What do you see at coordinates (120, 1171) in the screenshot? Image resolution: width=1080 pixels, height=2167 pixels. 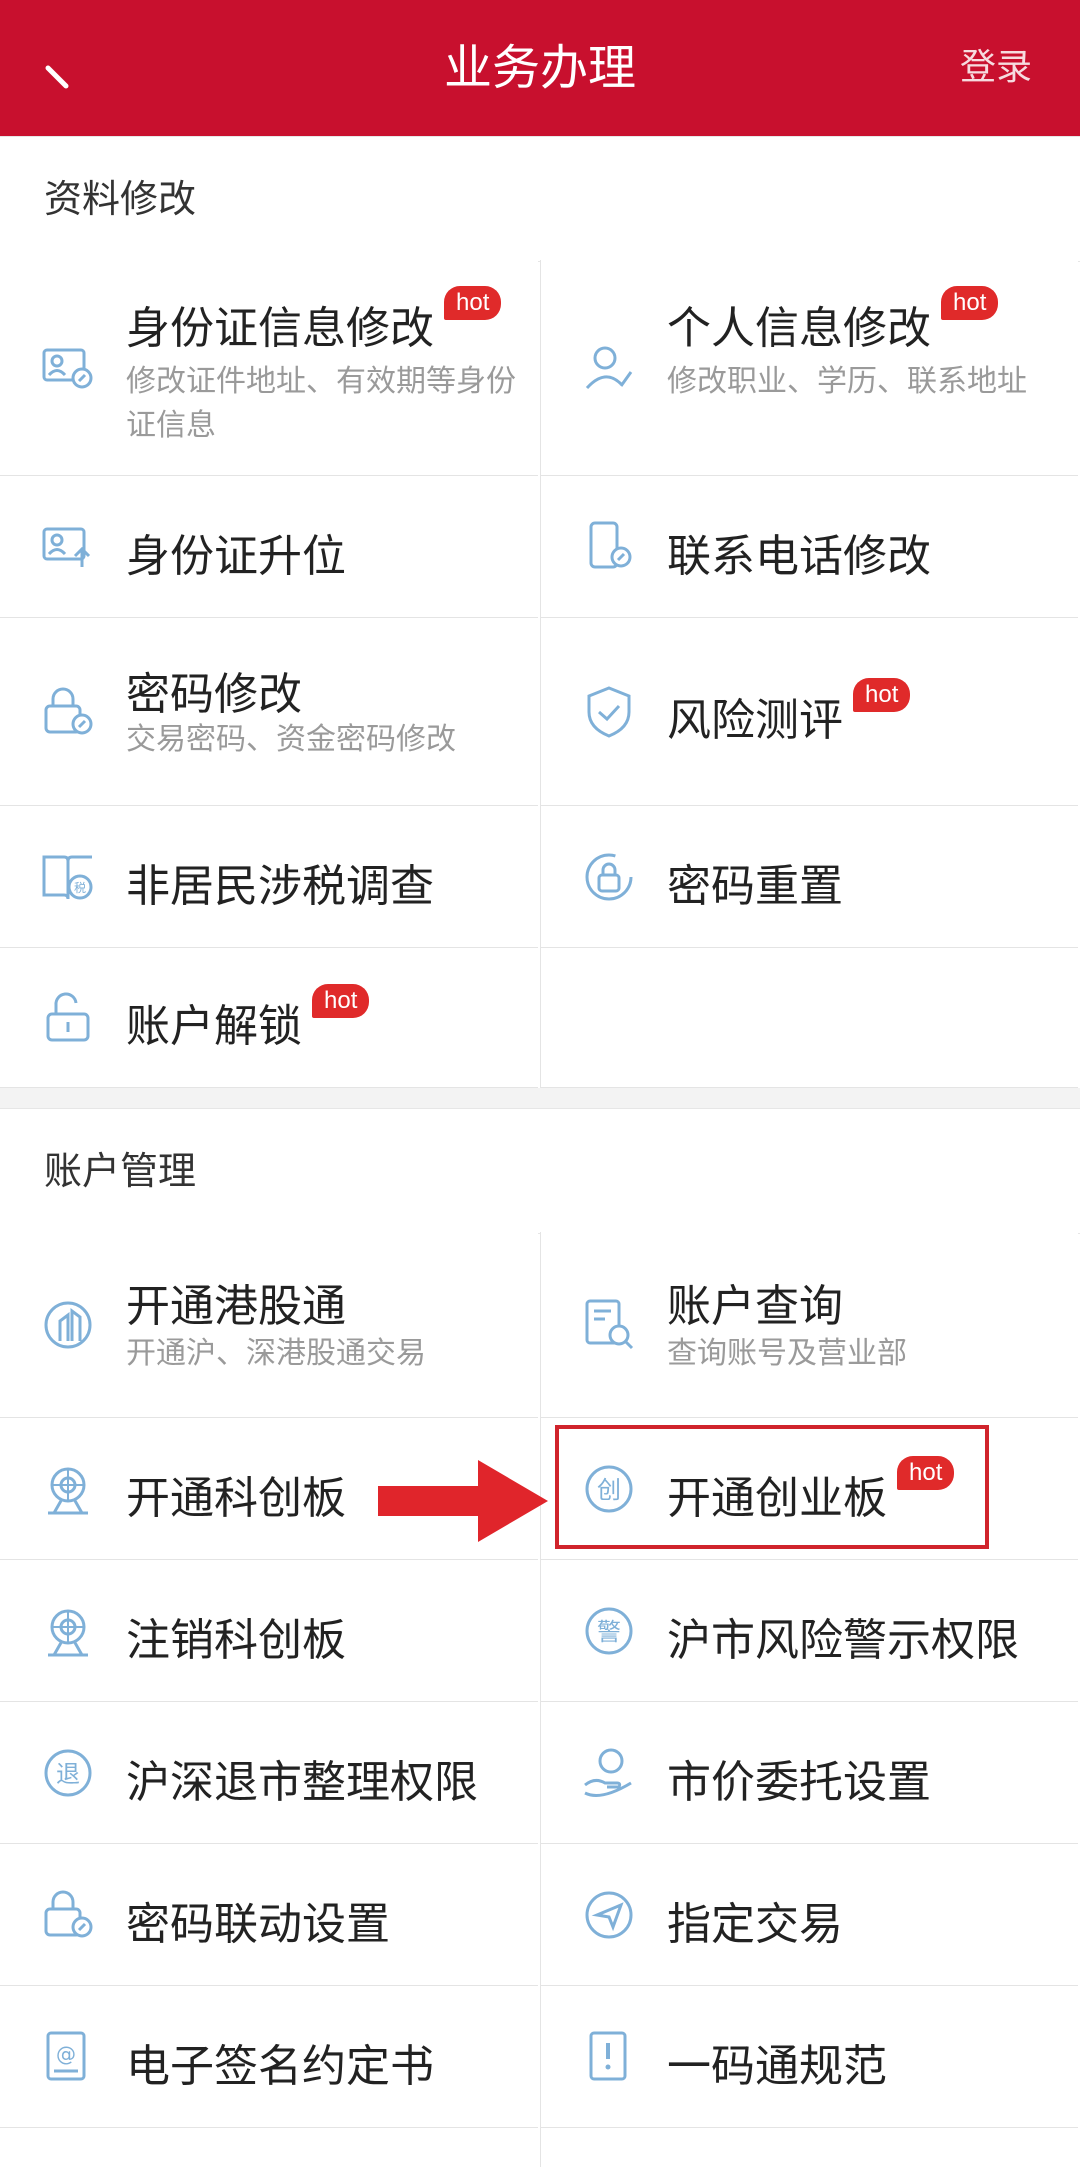 I see `section-title: 账户管理` at bounding box center [120, 1171].